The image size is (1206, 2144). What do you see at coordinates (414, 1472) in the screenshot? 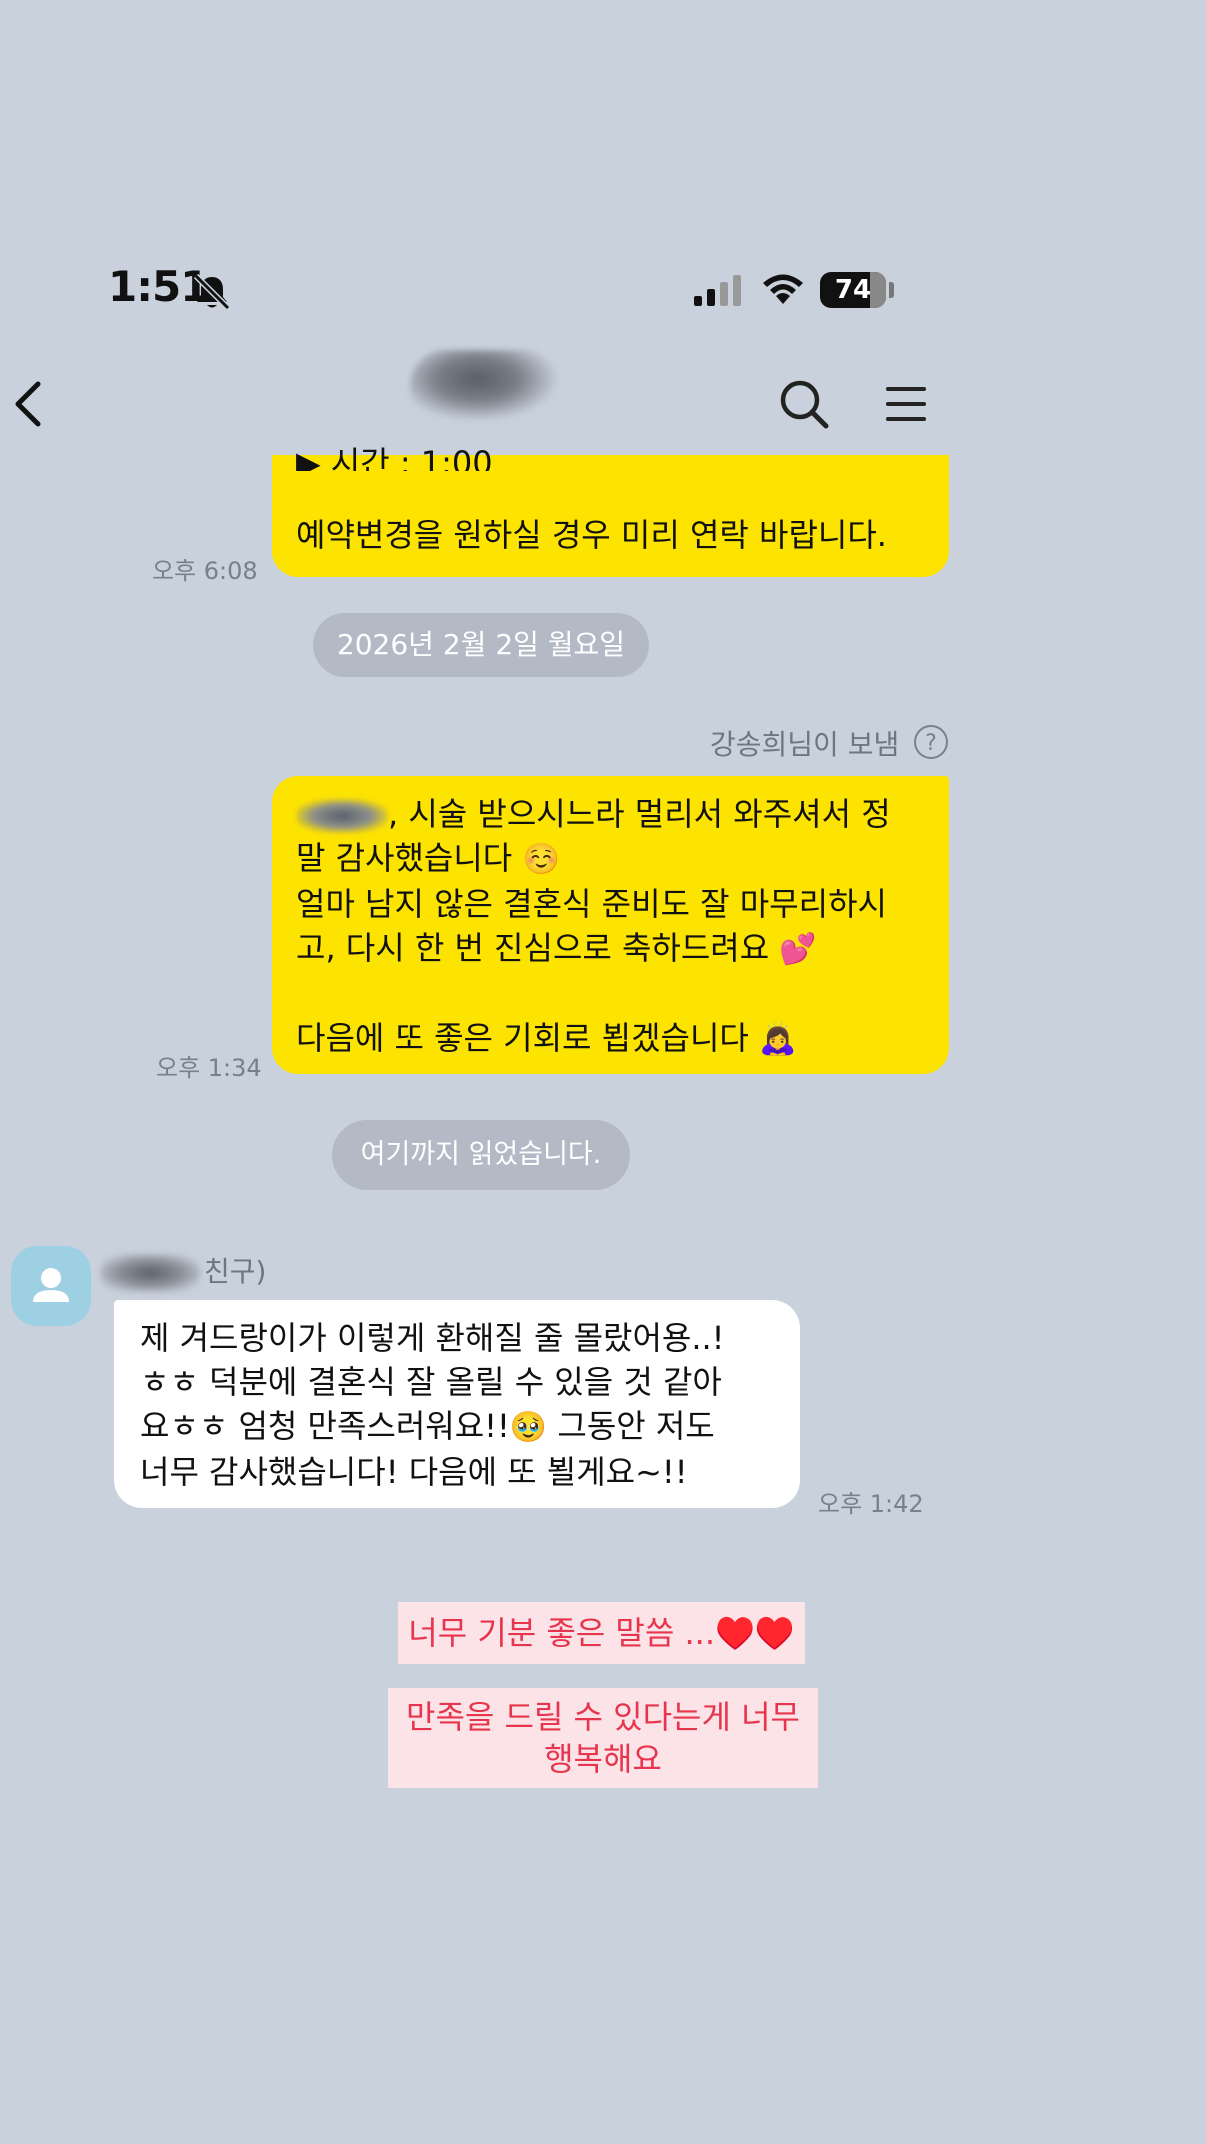
I see `message-line: 너무 감사했습니다! 다음에 또 뵐게요~!!` at bounding box center [414, 1472].